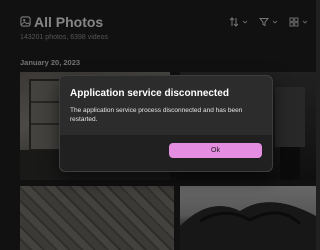 The width and height of the screenshot is (320, 250). What do you see at coordinates (166, 153) in the screenshot?
I see `dialog-footer: Ok` at bounding box center [166, 153].